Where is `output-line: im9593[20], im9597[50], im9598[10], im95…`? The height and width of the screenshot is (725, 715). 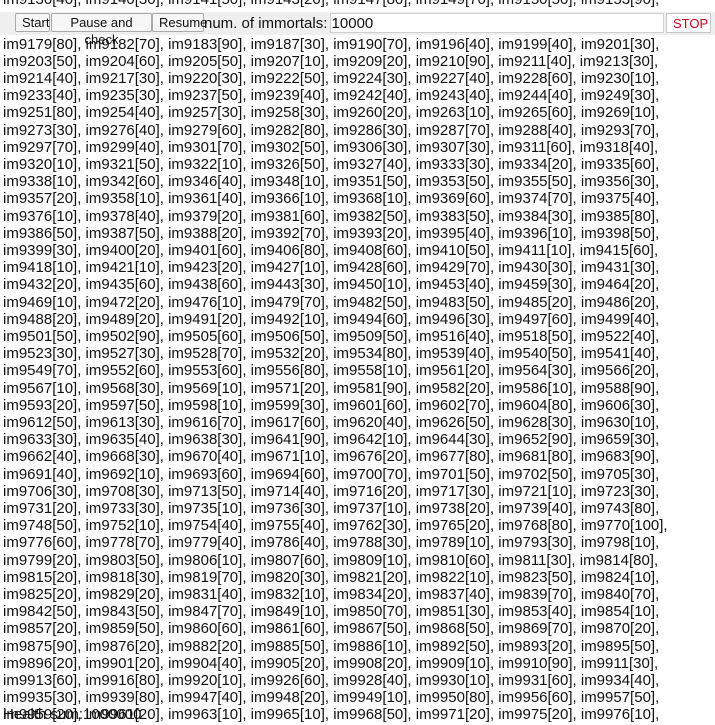
output-line: im9593[20], im9597[50], im9598[10], im95… is located at coordinates (331, 405).